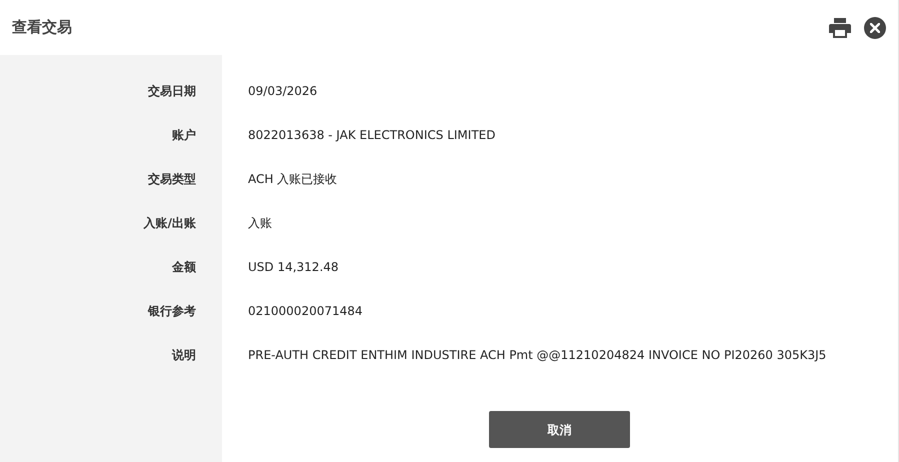  I want to click on dialog-title: 查看交易, so click(42, 27).